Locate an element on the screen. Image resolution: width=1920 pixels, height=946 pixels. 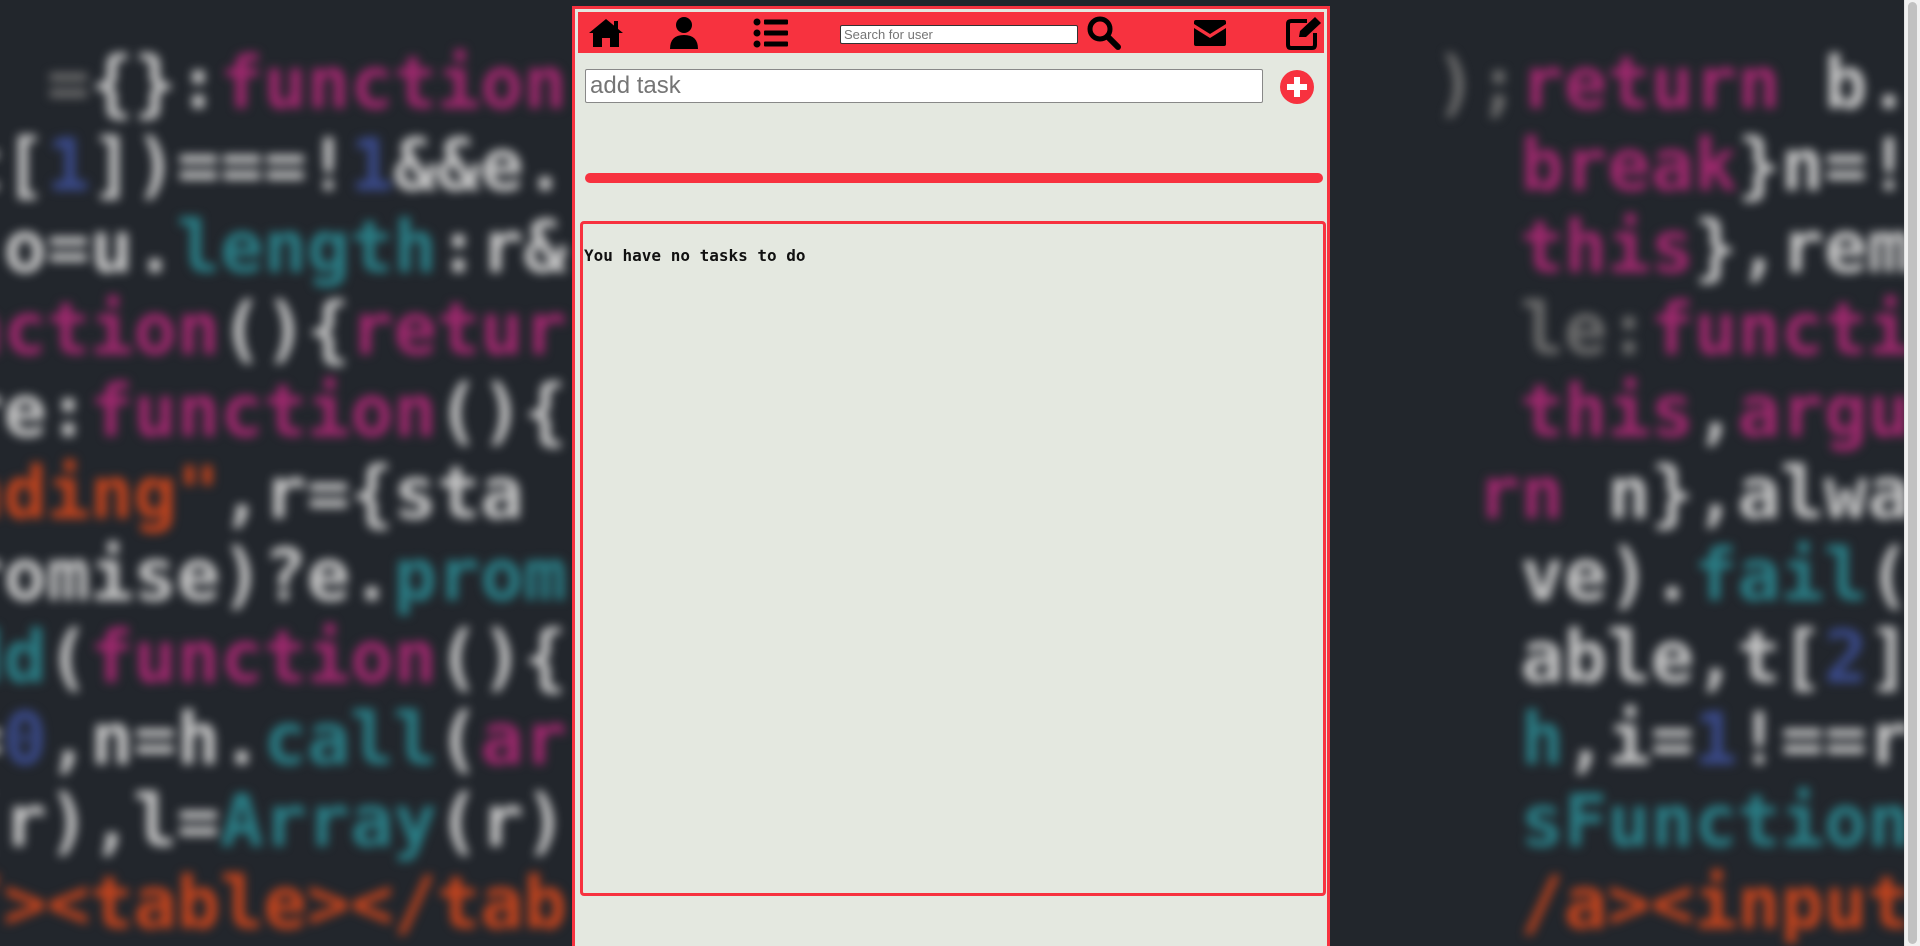
plus-circle-icon is located at coordinates (1297, 87).